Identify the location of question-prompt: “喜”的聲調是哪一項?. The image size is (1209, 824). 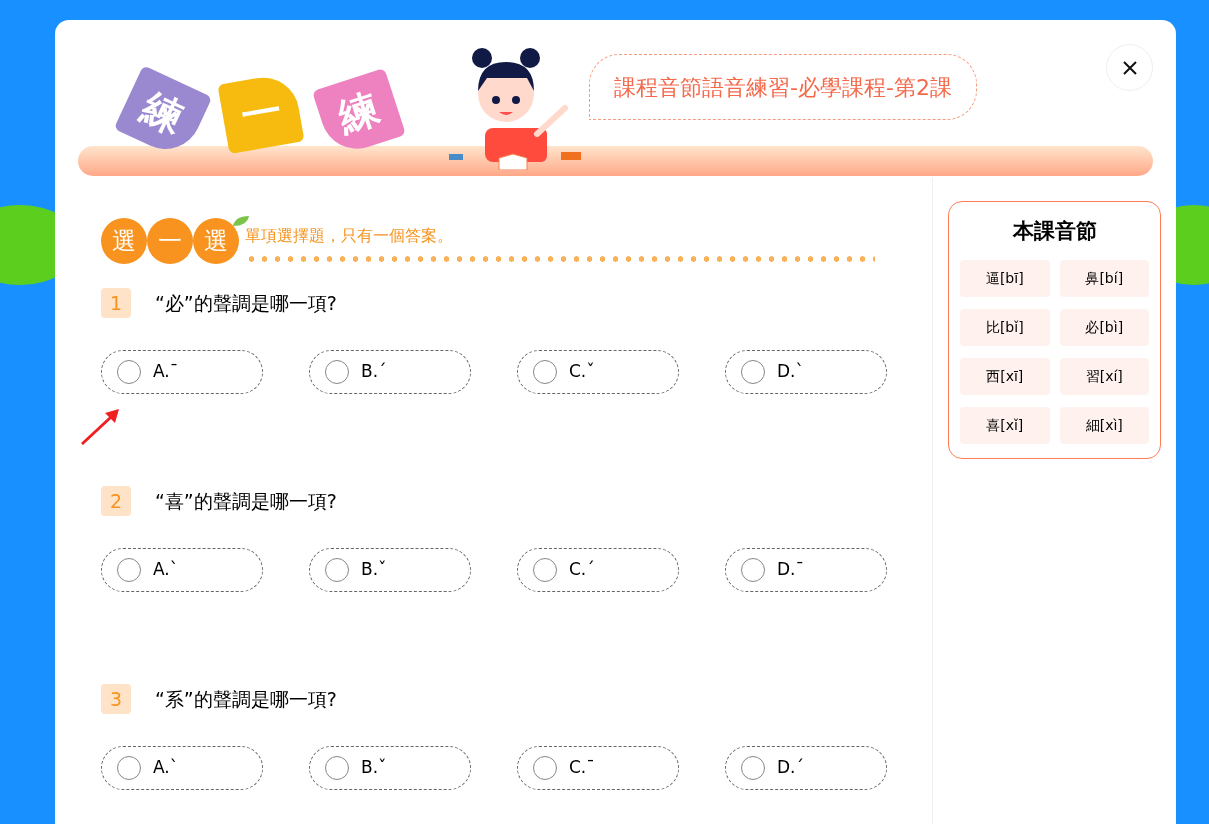
(246, 501).